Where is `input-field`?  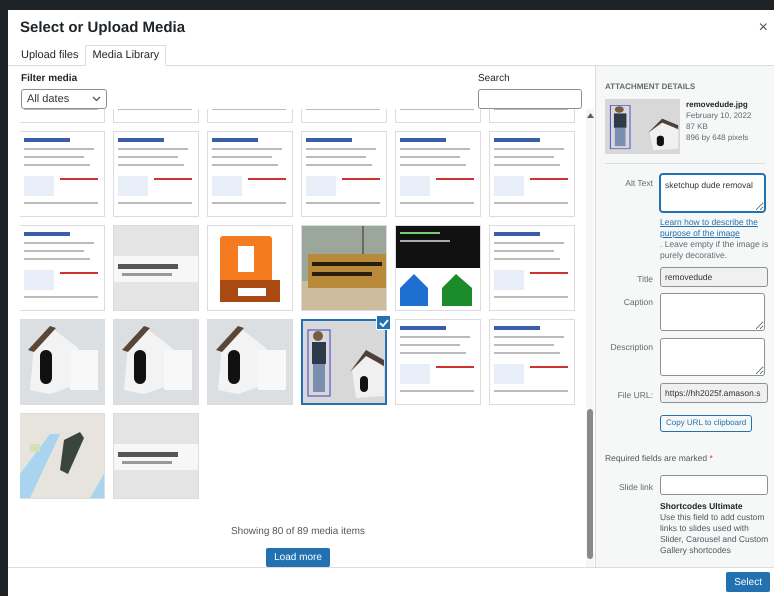 input-field is located at coordinates (714, 485).